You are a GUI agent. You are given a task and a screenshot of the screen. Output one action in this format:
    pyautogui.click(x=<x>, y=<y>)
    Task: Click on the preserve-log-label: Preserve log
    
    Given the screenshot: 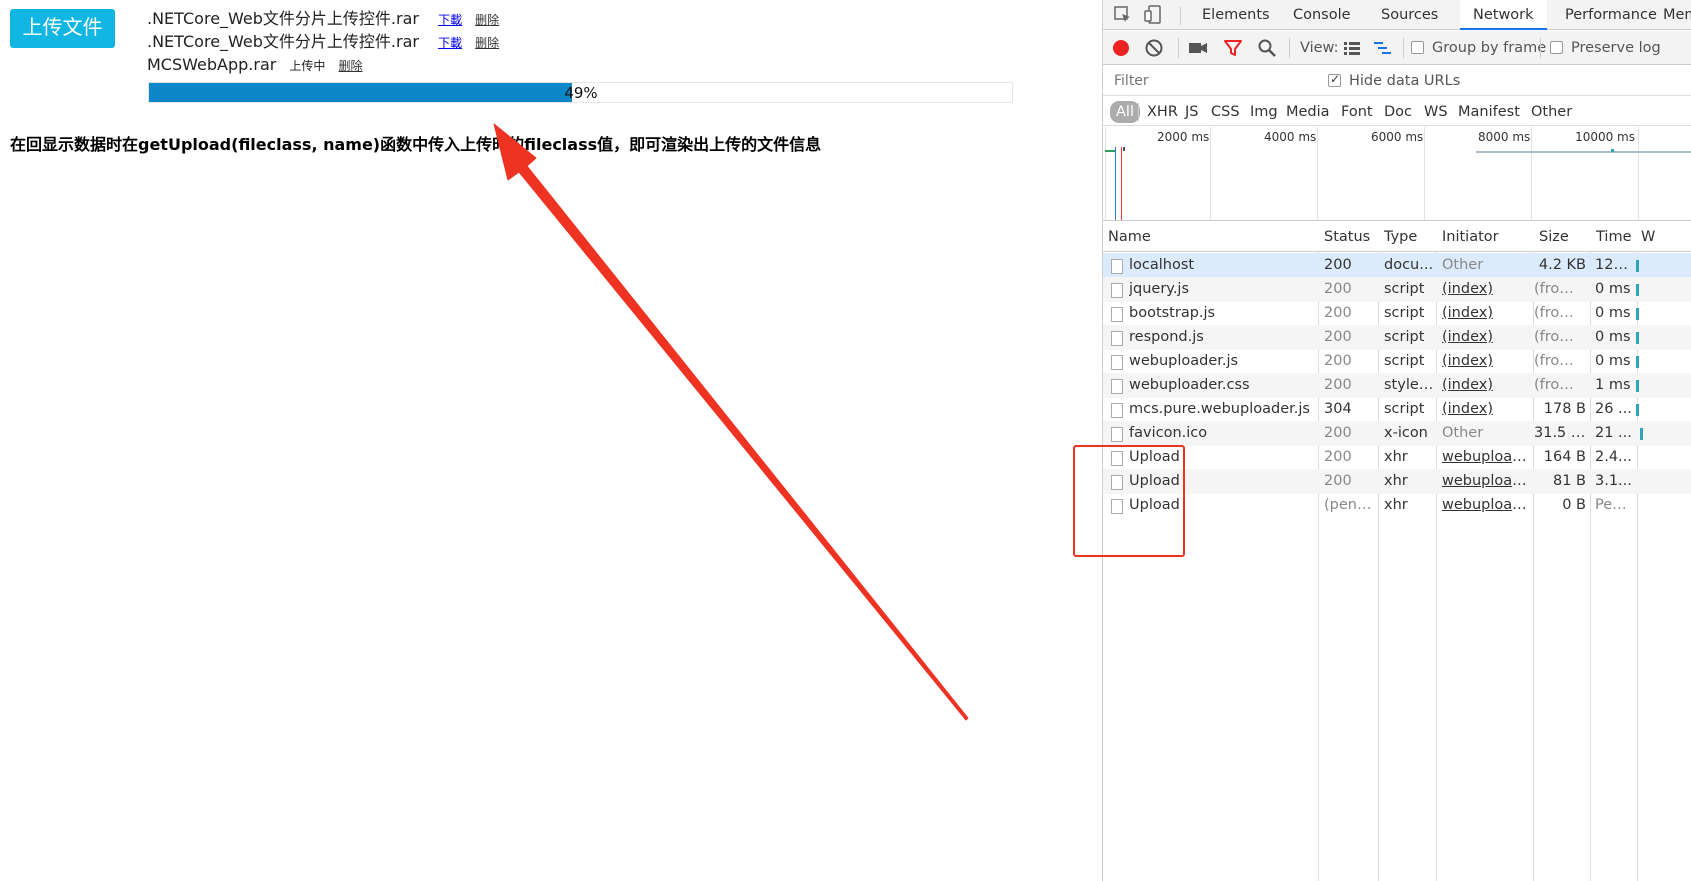 What is the action you would take?
    pyautogui.click(x=1616, y=48)
    